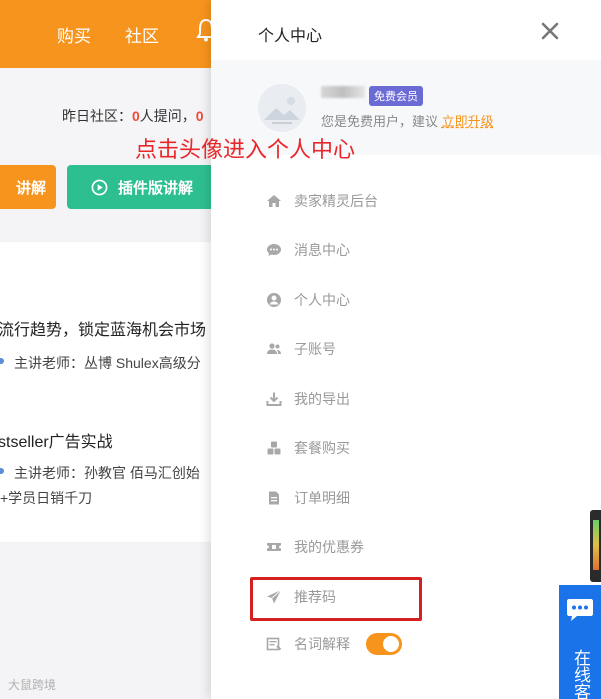 The image size is (601, 699). Describe the element at coordinates (56, 440) in the screenshot. I see `course-title: stseller广告实战` at that location.